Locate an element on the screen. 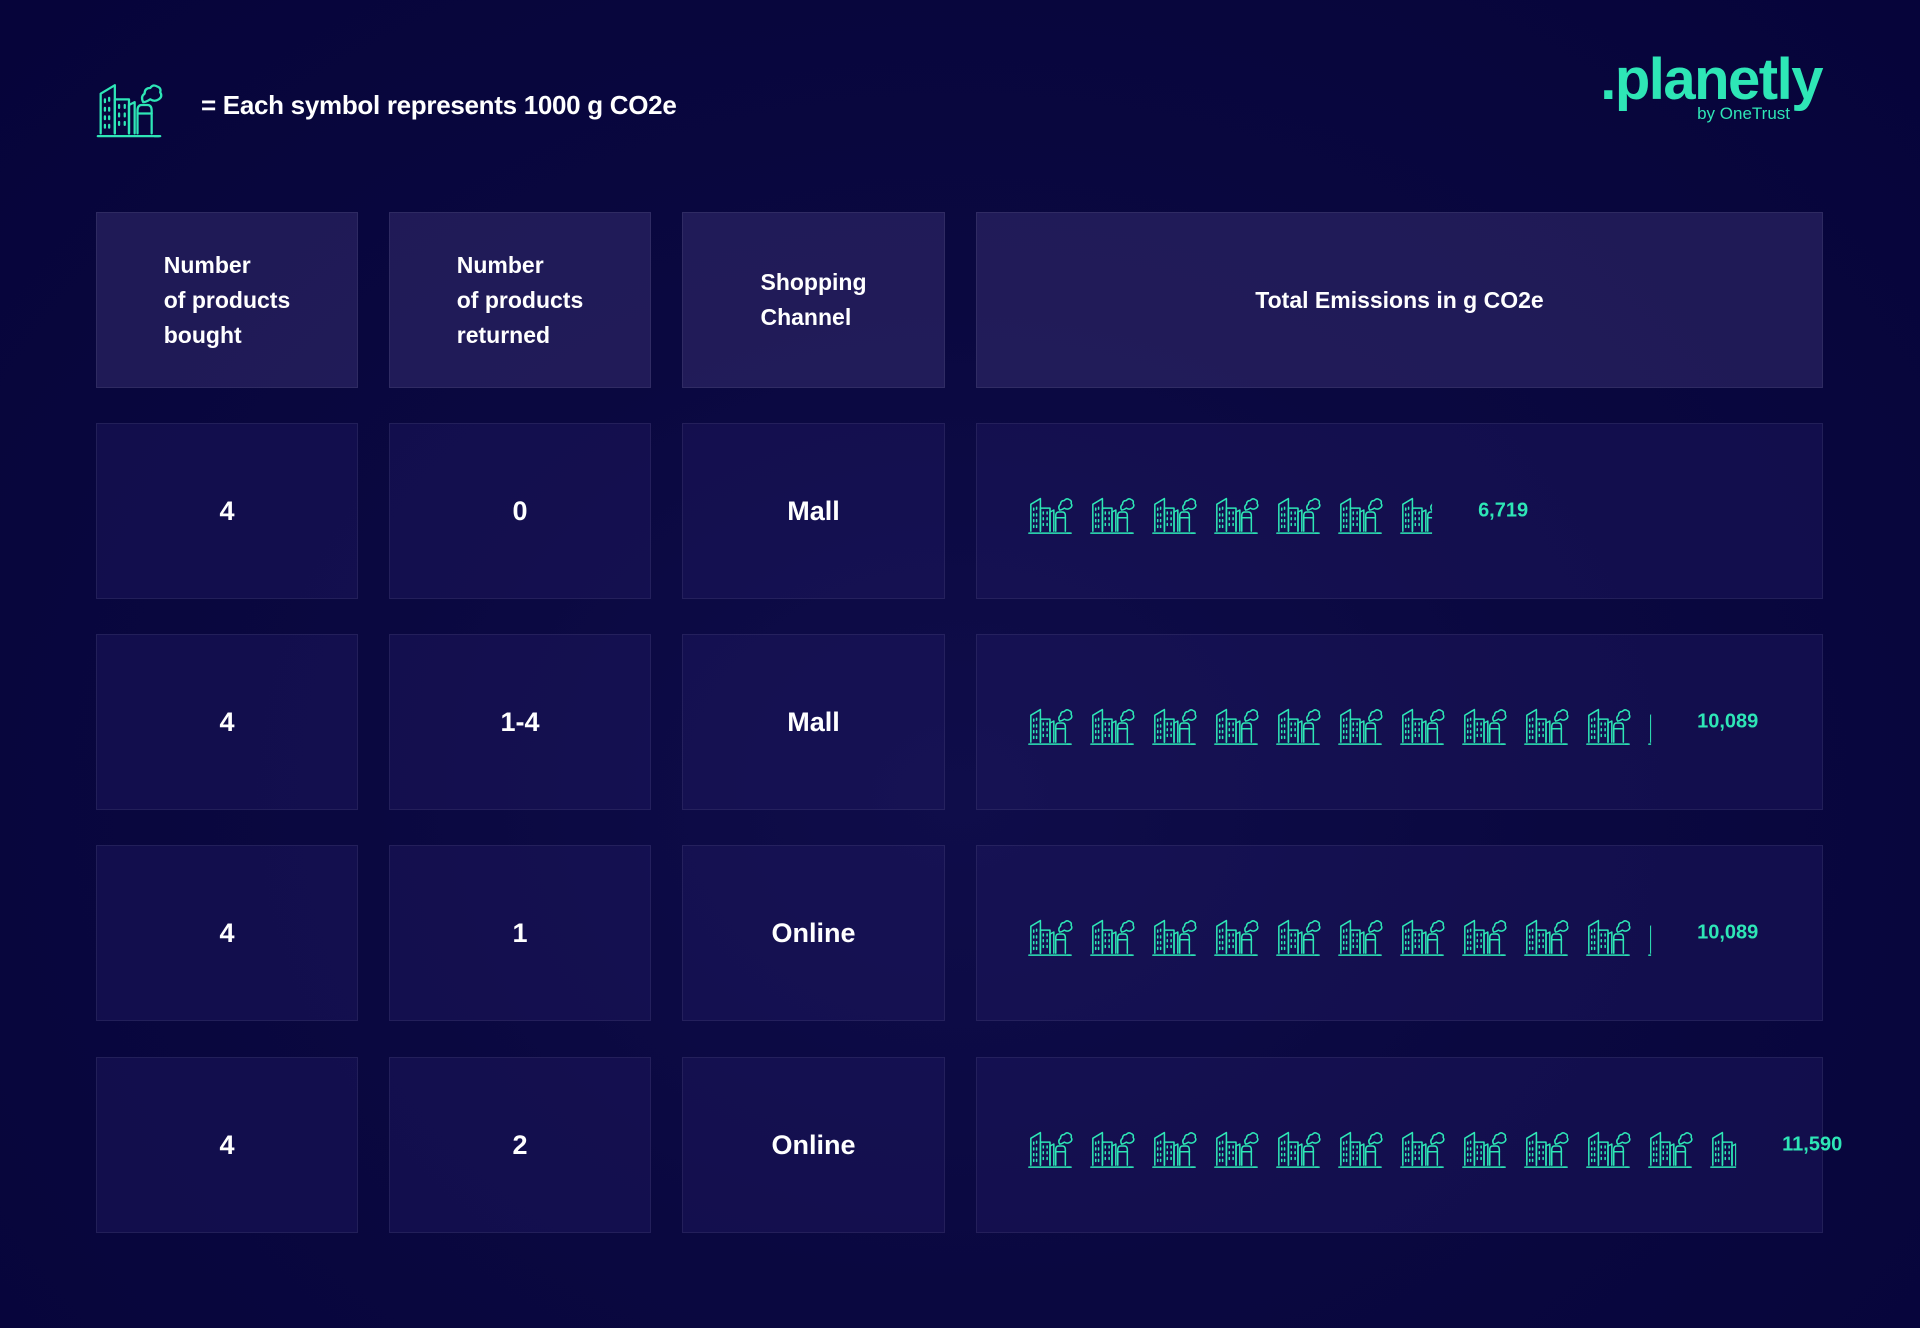 The width and height of the screenshot is (1920, 1328). returned-cell-value: 2 is located at coordinates (520, 1144).